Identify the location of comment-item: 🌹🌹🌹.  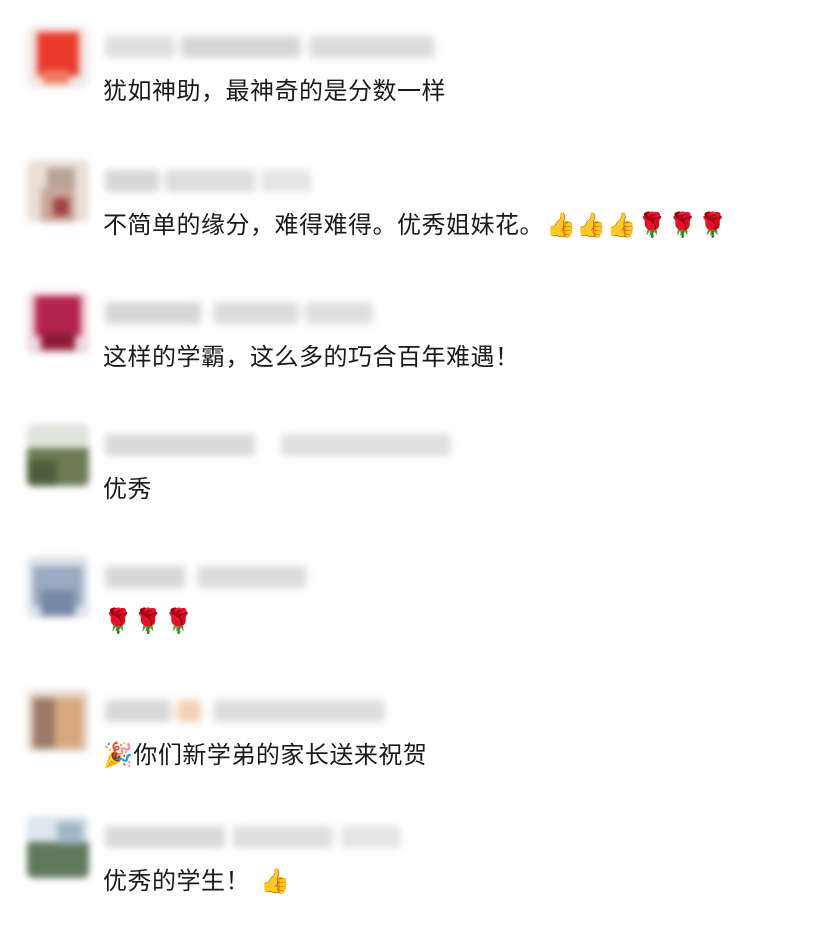
(414, 621).